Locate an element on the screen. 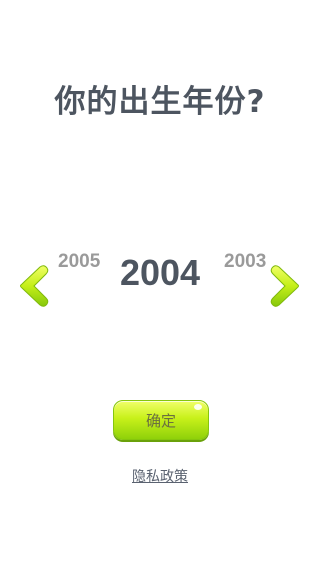 The height and width of the screenshot is (569, 320). page-title: 你的出生年份? is located at coordinates (160, 102).